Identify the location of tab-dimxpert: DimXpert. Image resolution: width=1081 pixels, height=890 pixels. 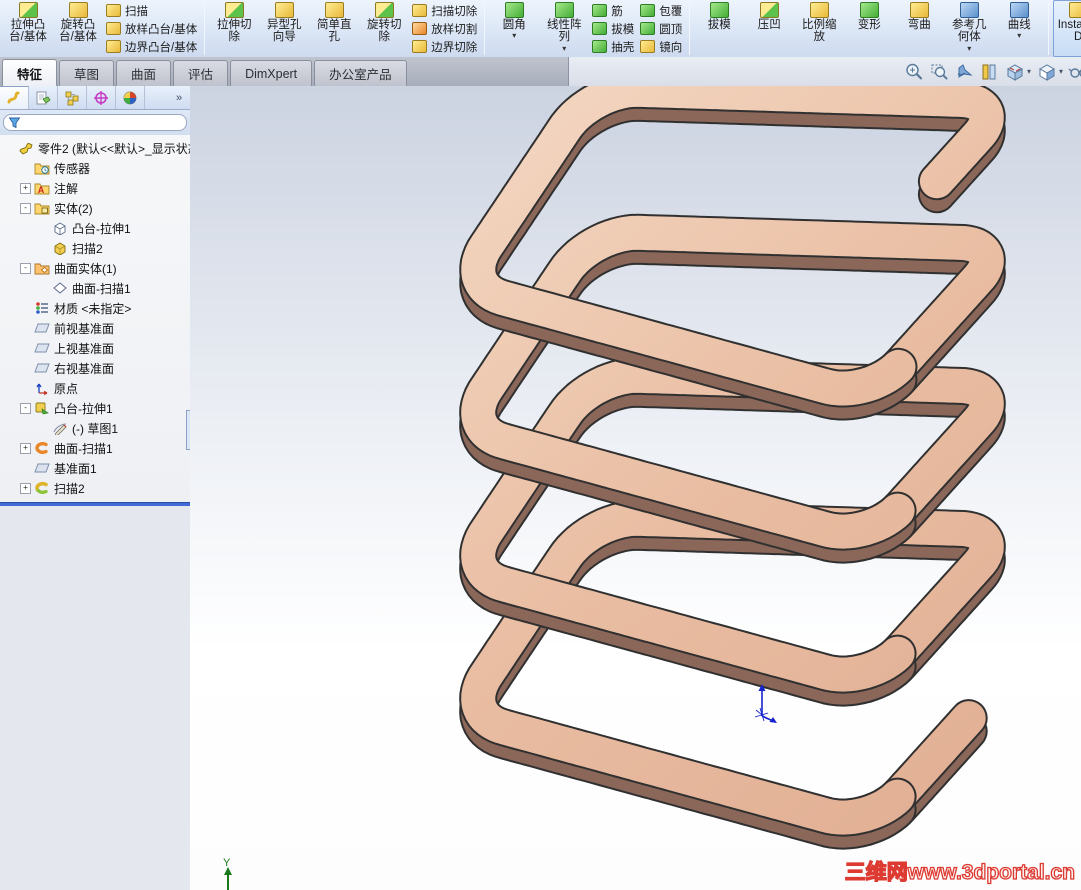
(271, 73).